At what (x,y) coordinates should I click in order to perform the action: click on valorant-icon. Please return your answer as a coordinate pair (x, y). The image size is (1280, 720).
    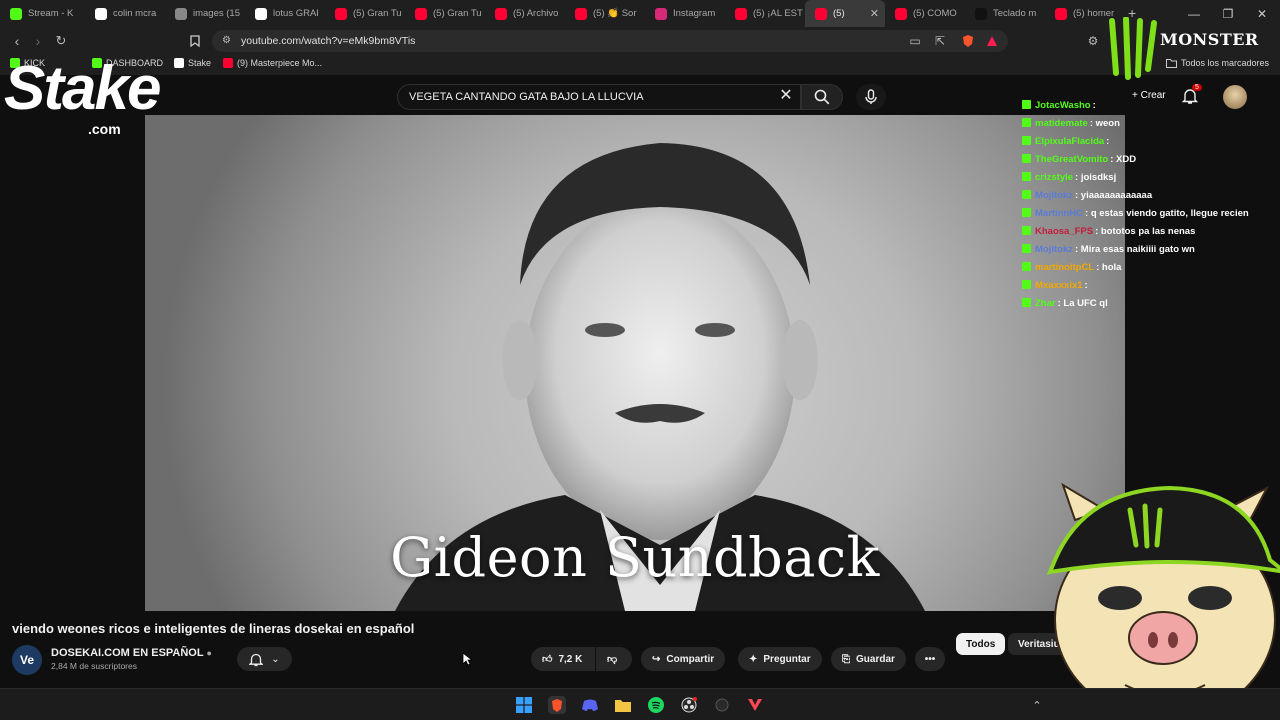
    Looking at the image, I should click on (755, 705).